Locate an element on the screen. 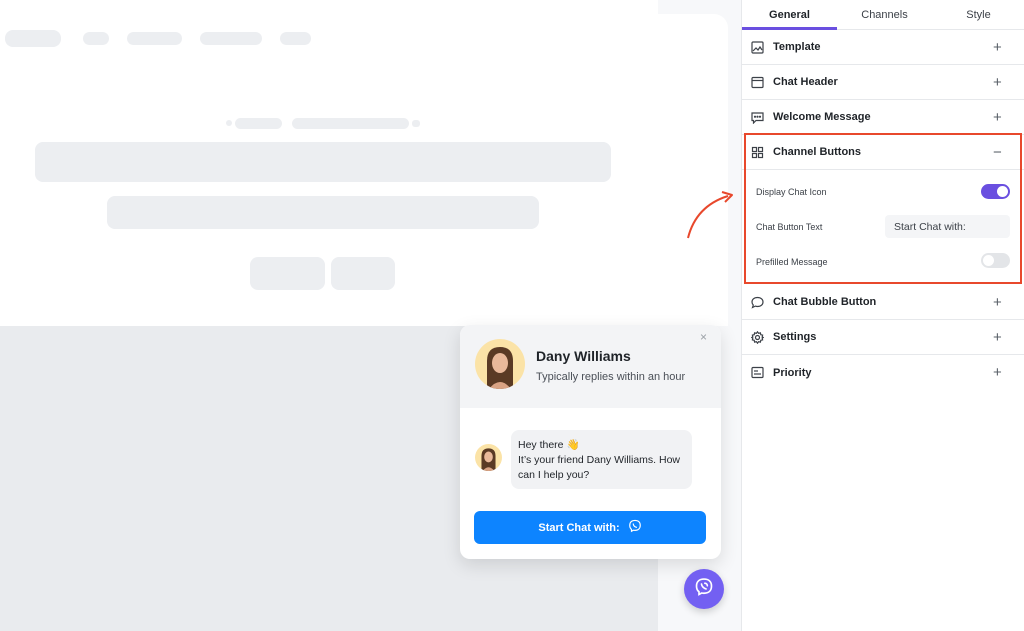  annotation-highlight-box is located at coordinates (883, 208).